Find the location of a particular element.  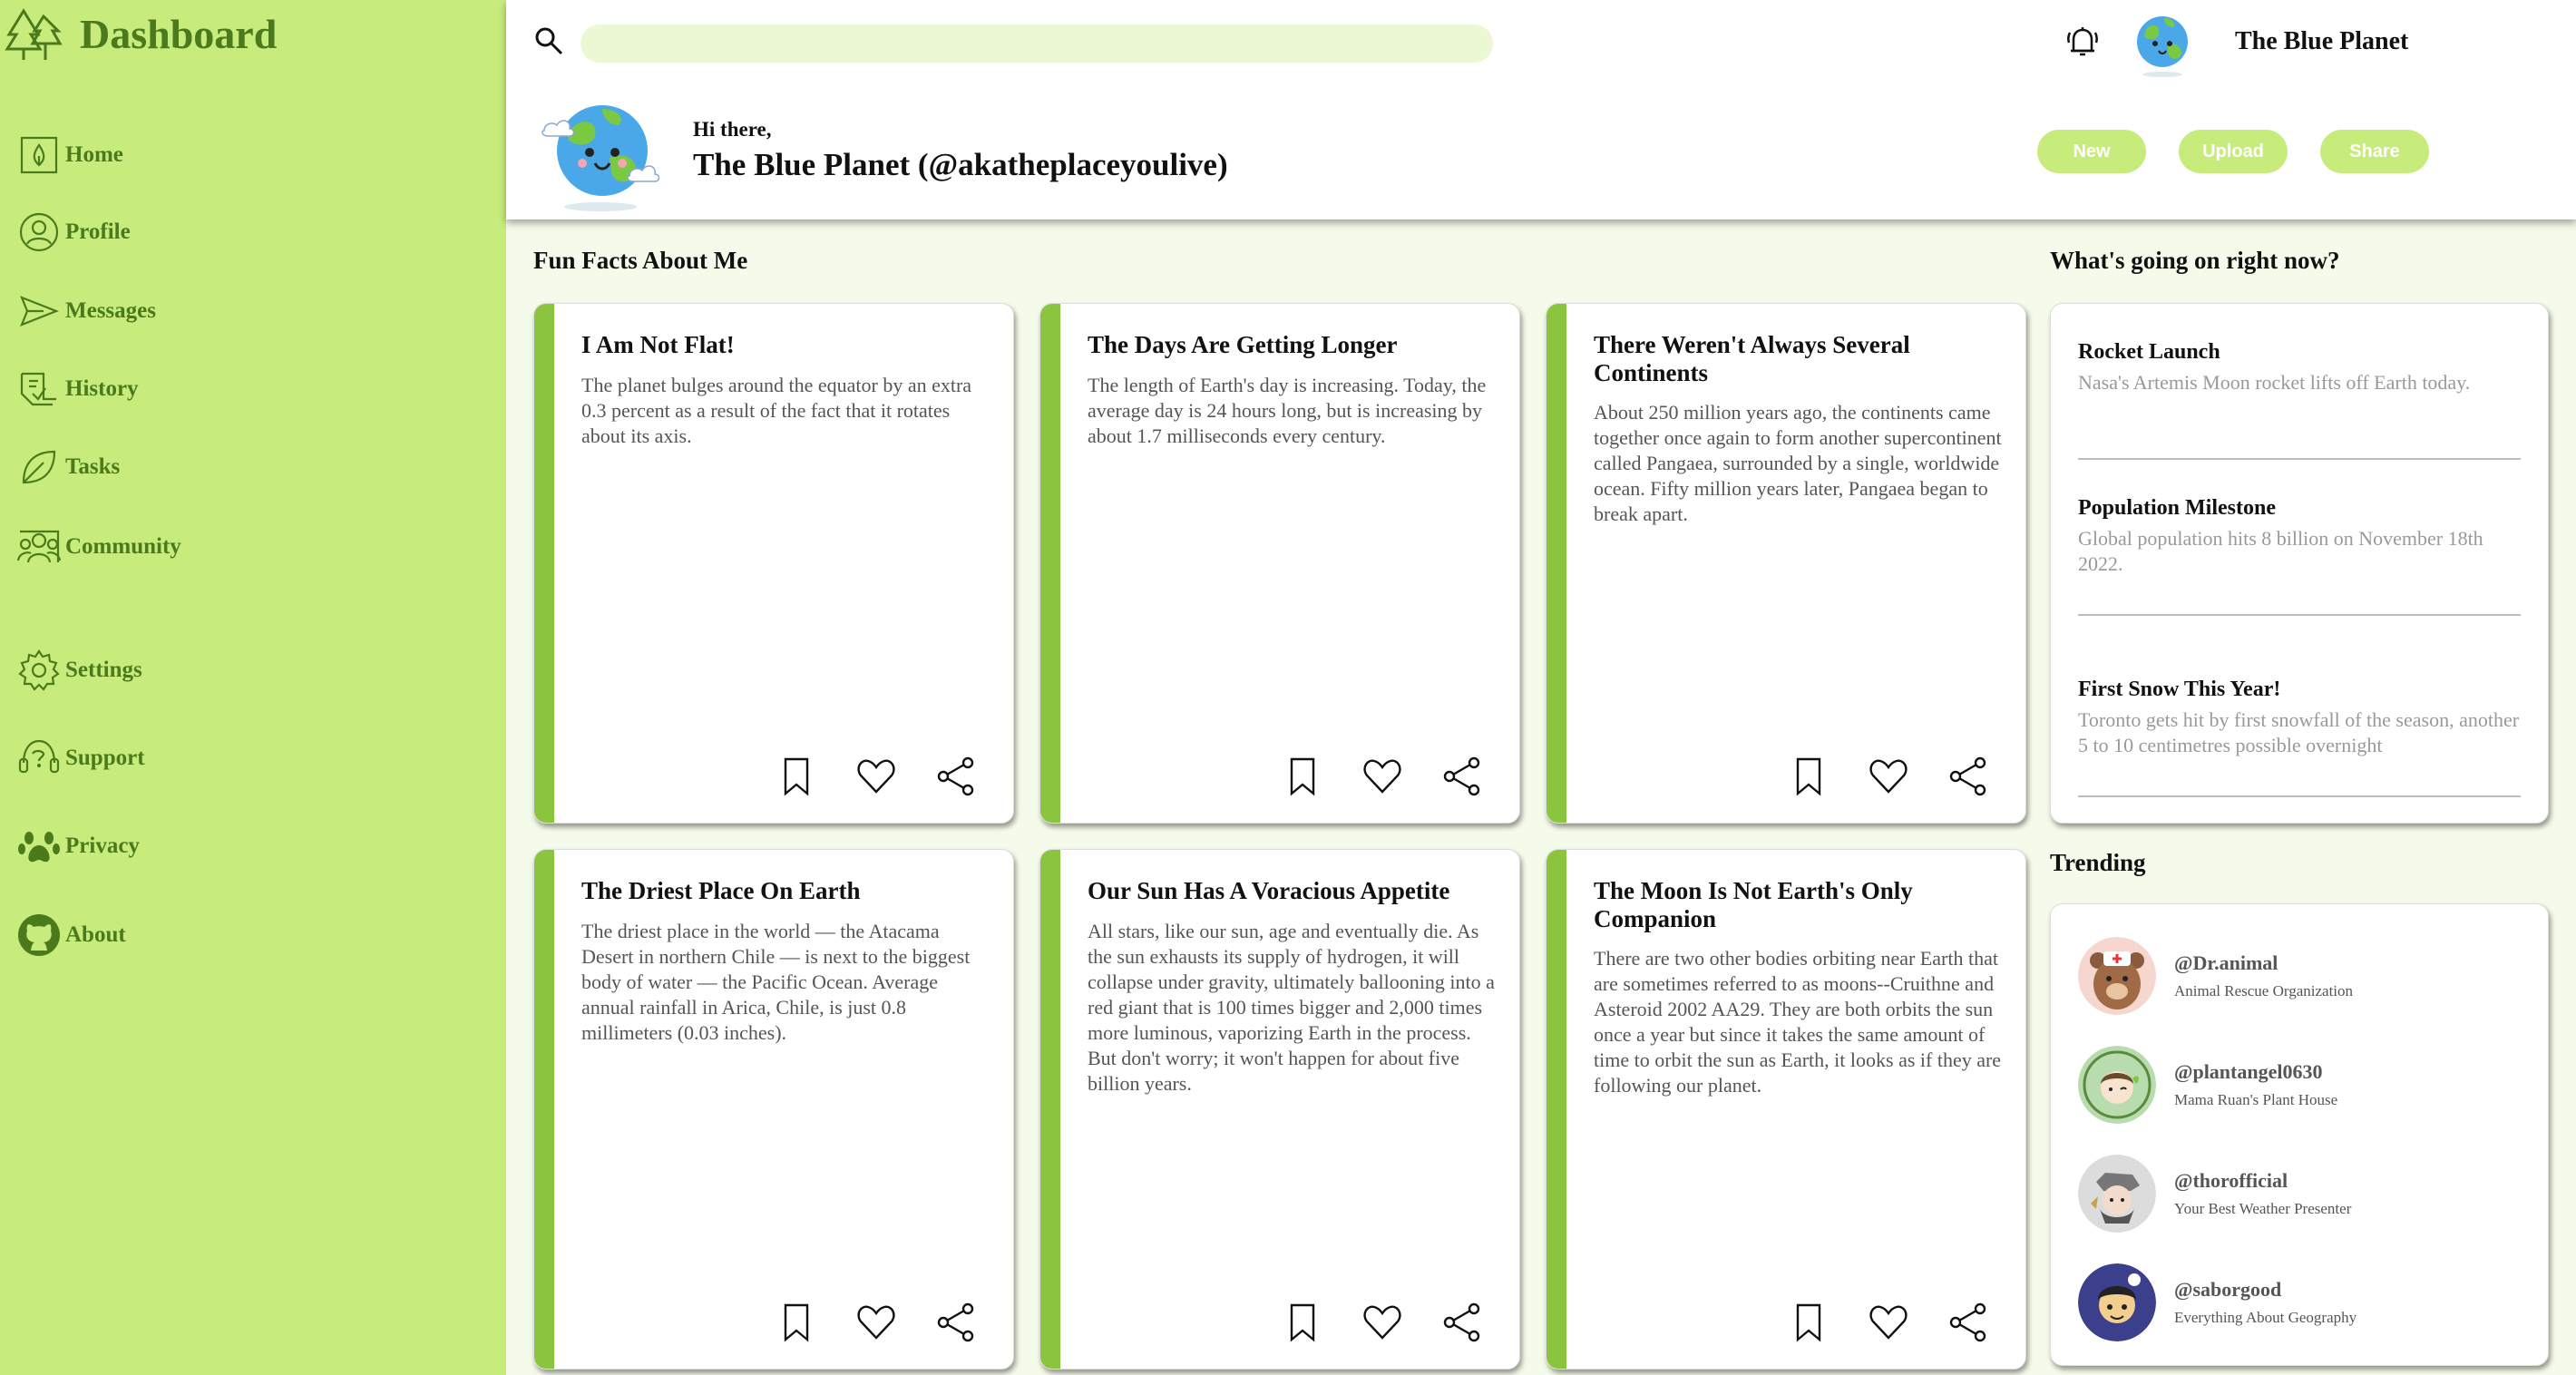

sidebar-item-settings: Settings is located at coordinates (79, 670).